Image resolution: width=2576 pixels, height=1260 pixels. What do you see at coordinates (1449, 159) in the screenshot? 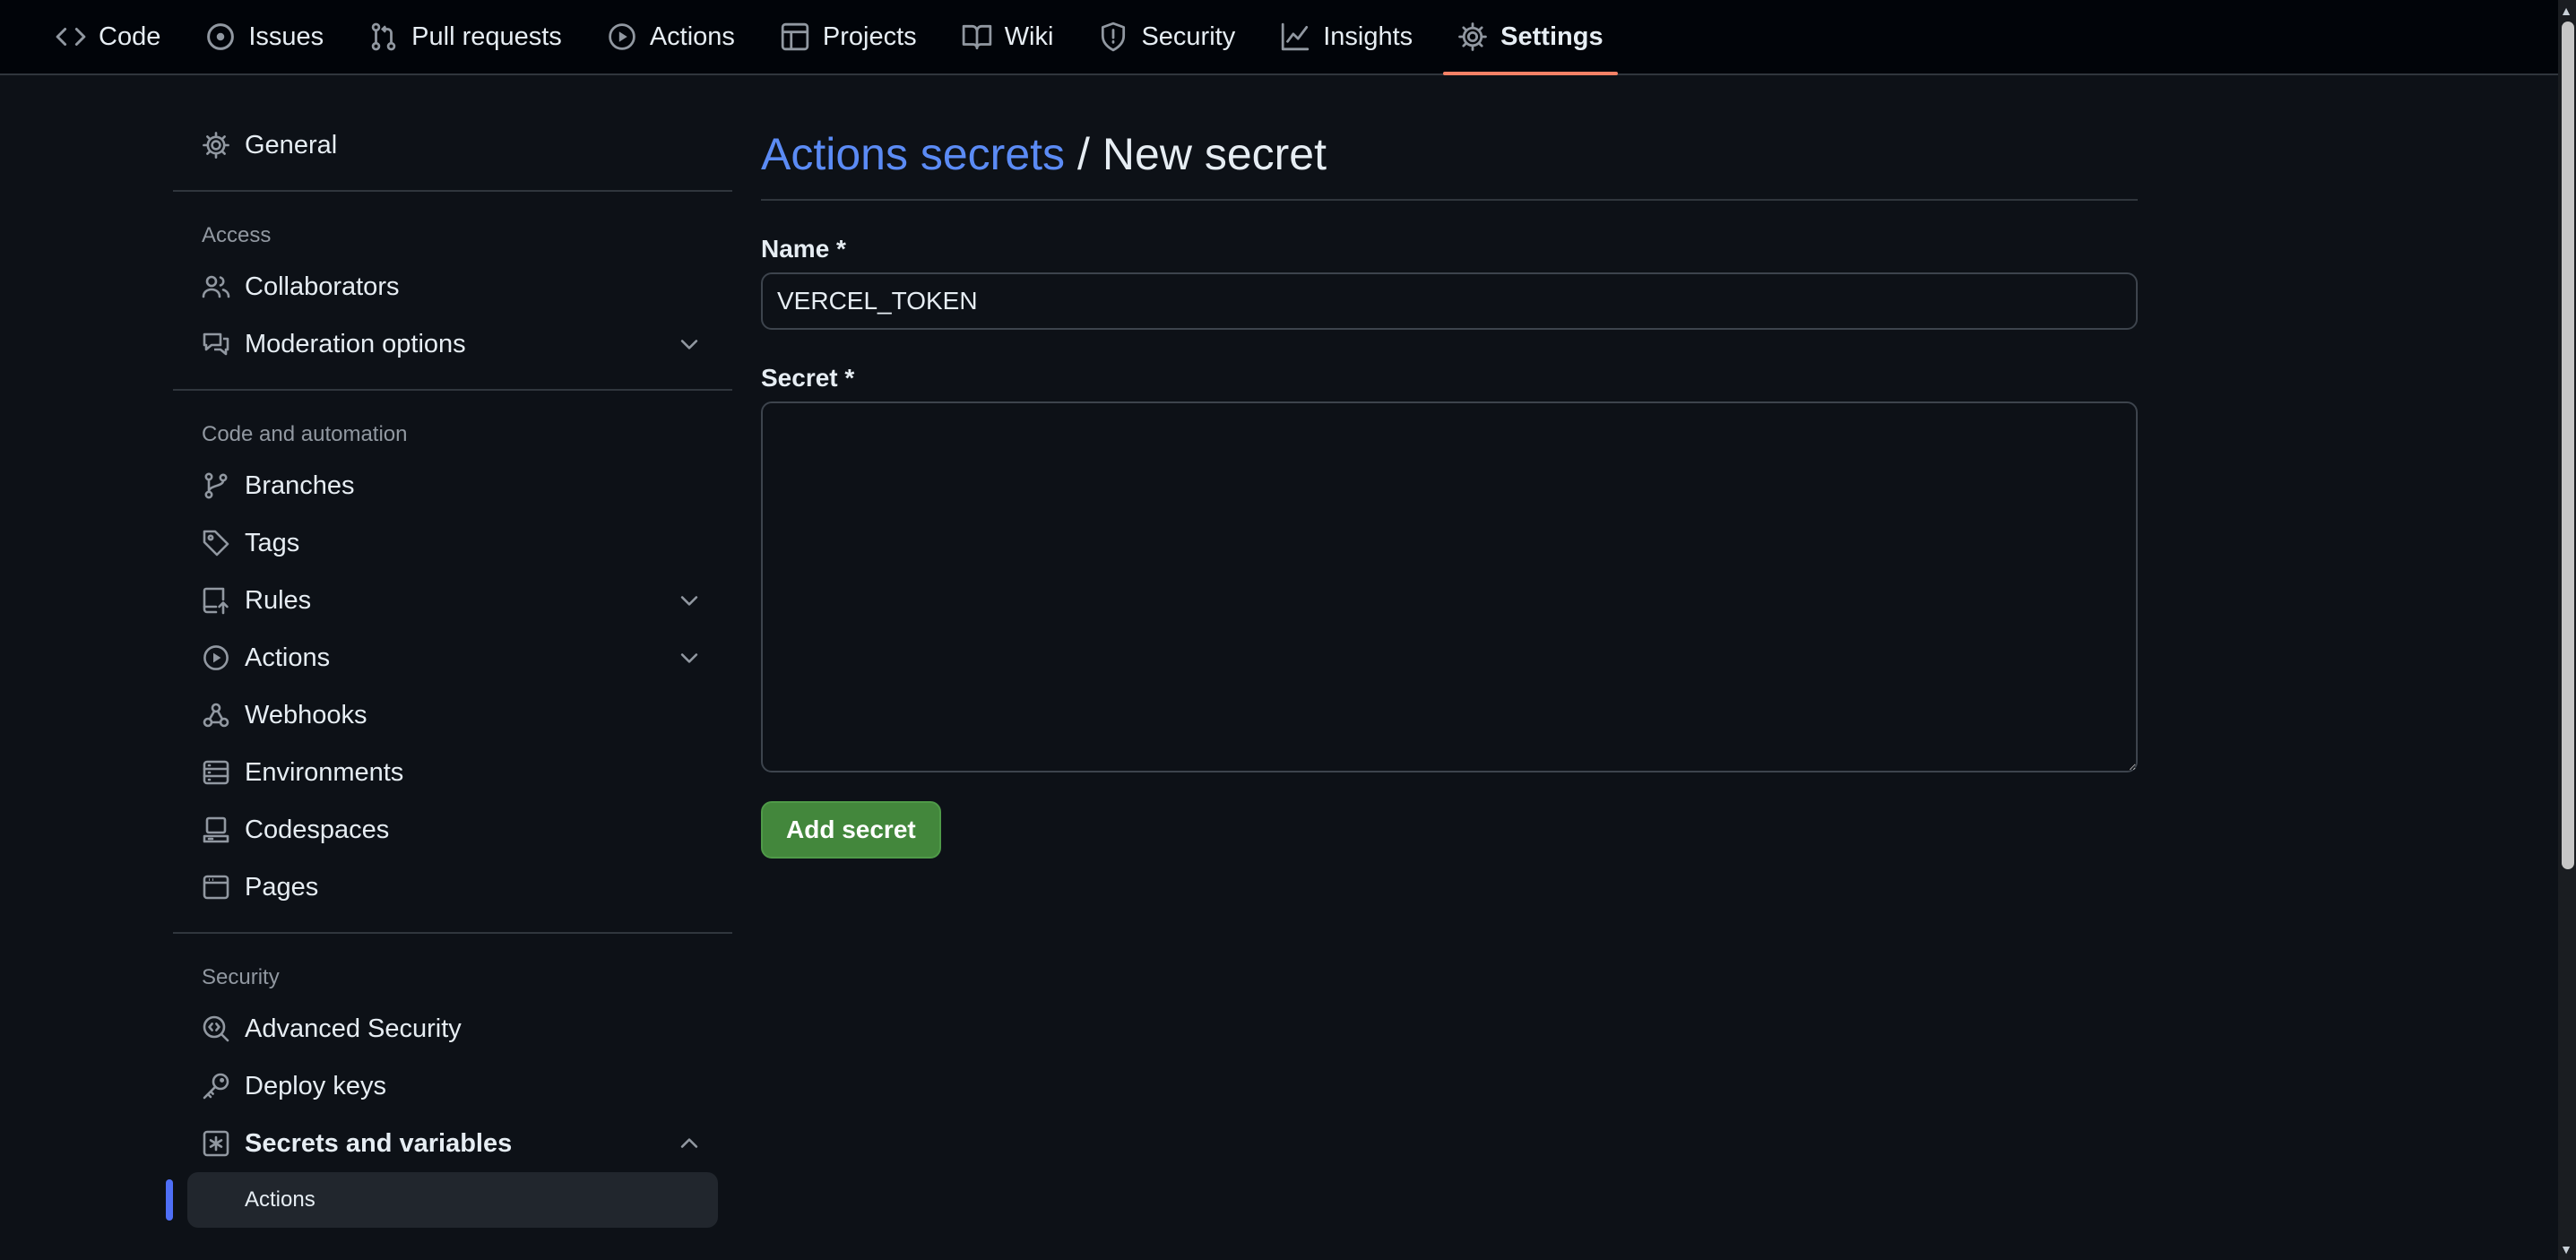
I see `page-title: Actions secrets / New secret` at bounding box center [1449, 159].